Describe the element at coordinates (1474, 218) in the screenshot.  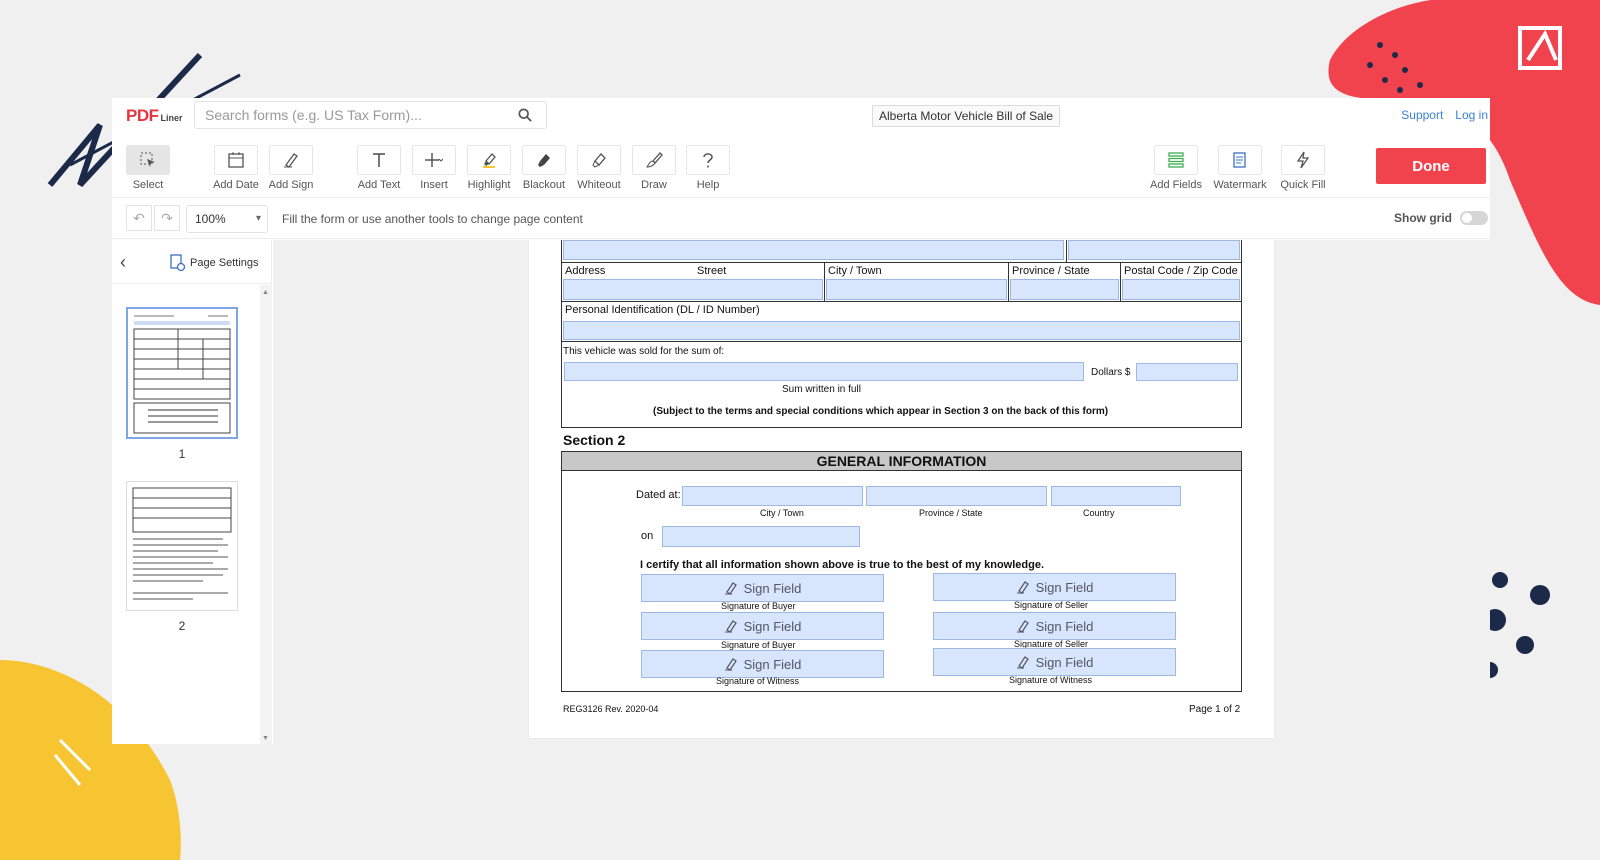
I see `toggle-switch` at that location.